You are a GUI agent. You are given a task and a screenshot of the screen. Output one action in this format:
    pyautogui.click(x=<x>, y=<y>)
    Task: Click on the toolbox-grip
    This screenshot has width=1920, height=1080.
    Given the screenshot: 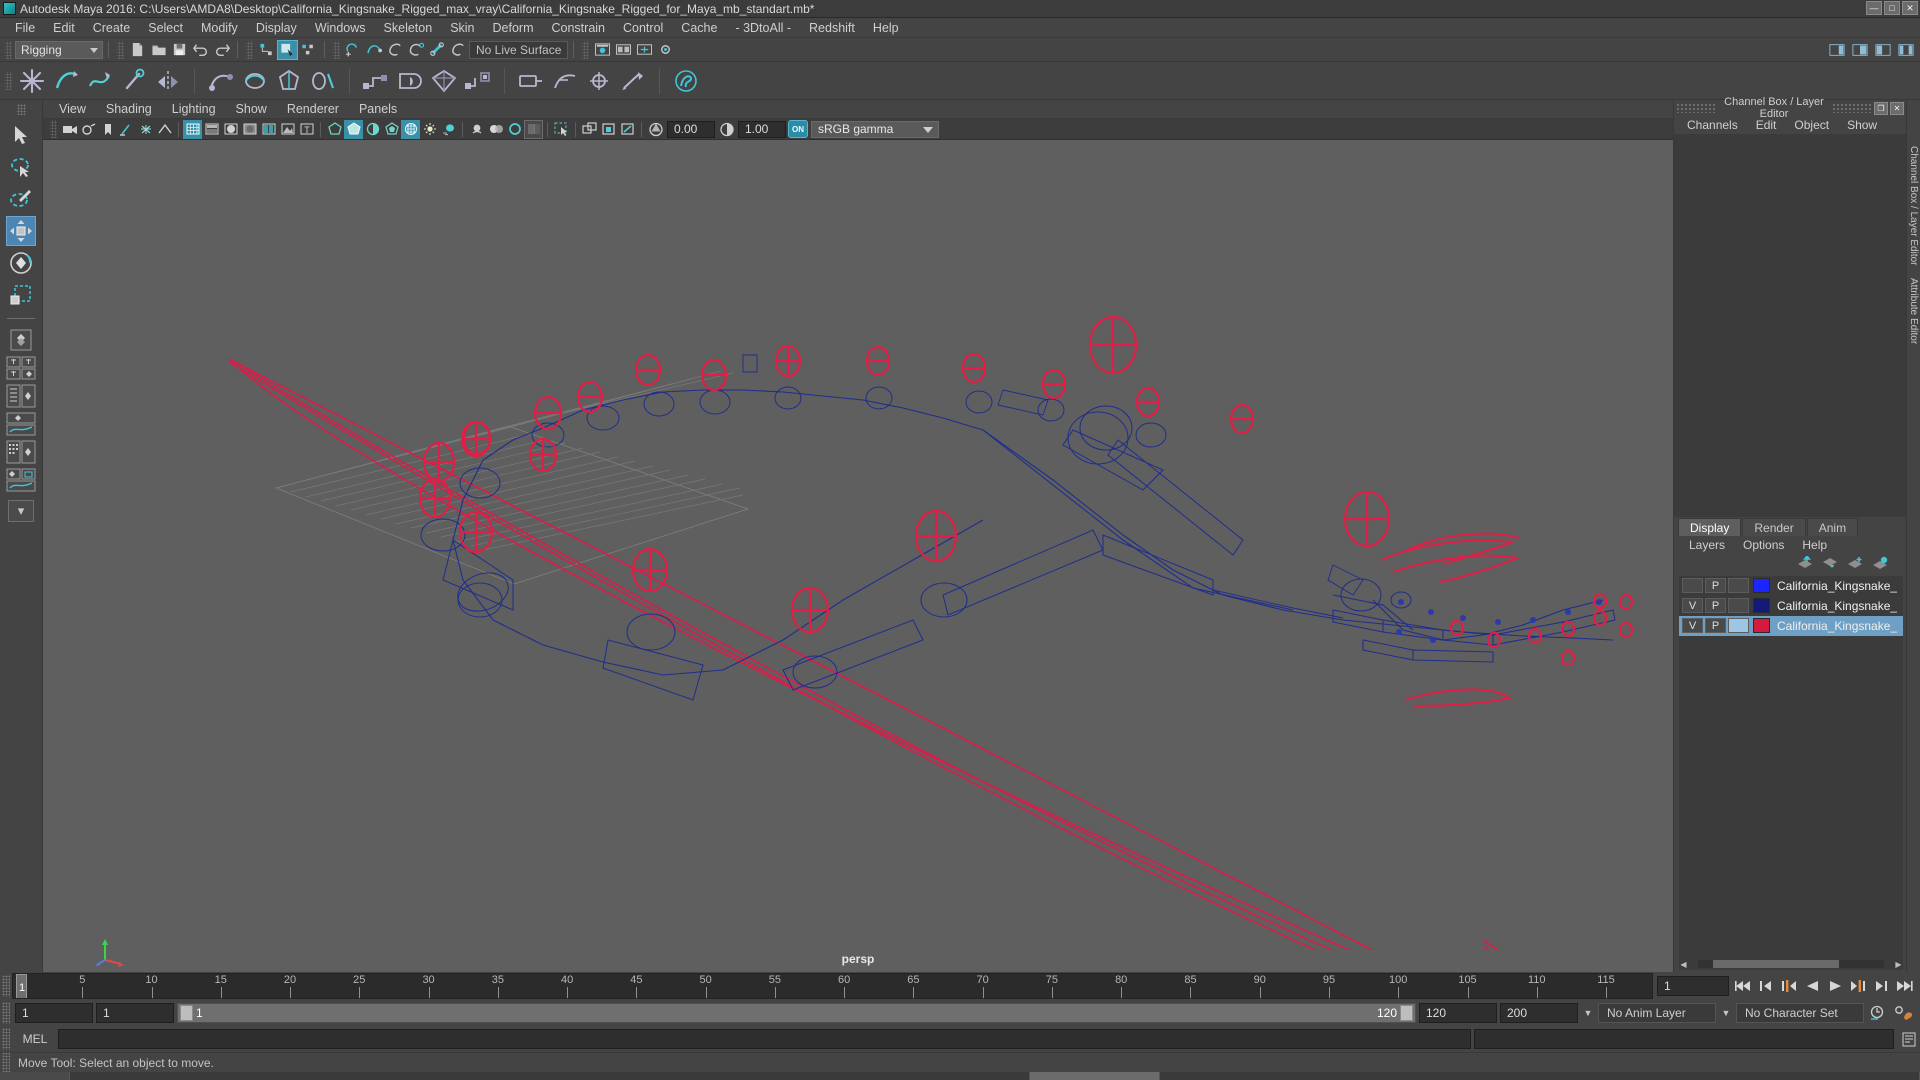 What is the action you would take?
    pyautogui.click(x=21, y=109)
    